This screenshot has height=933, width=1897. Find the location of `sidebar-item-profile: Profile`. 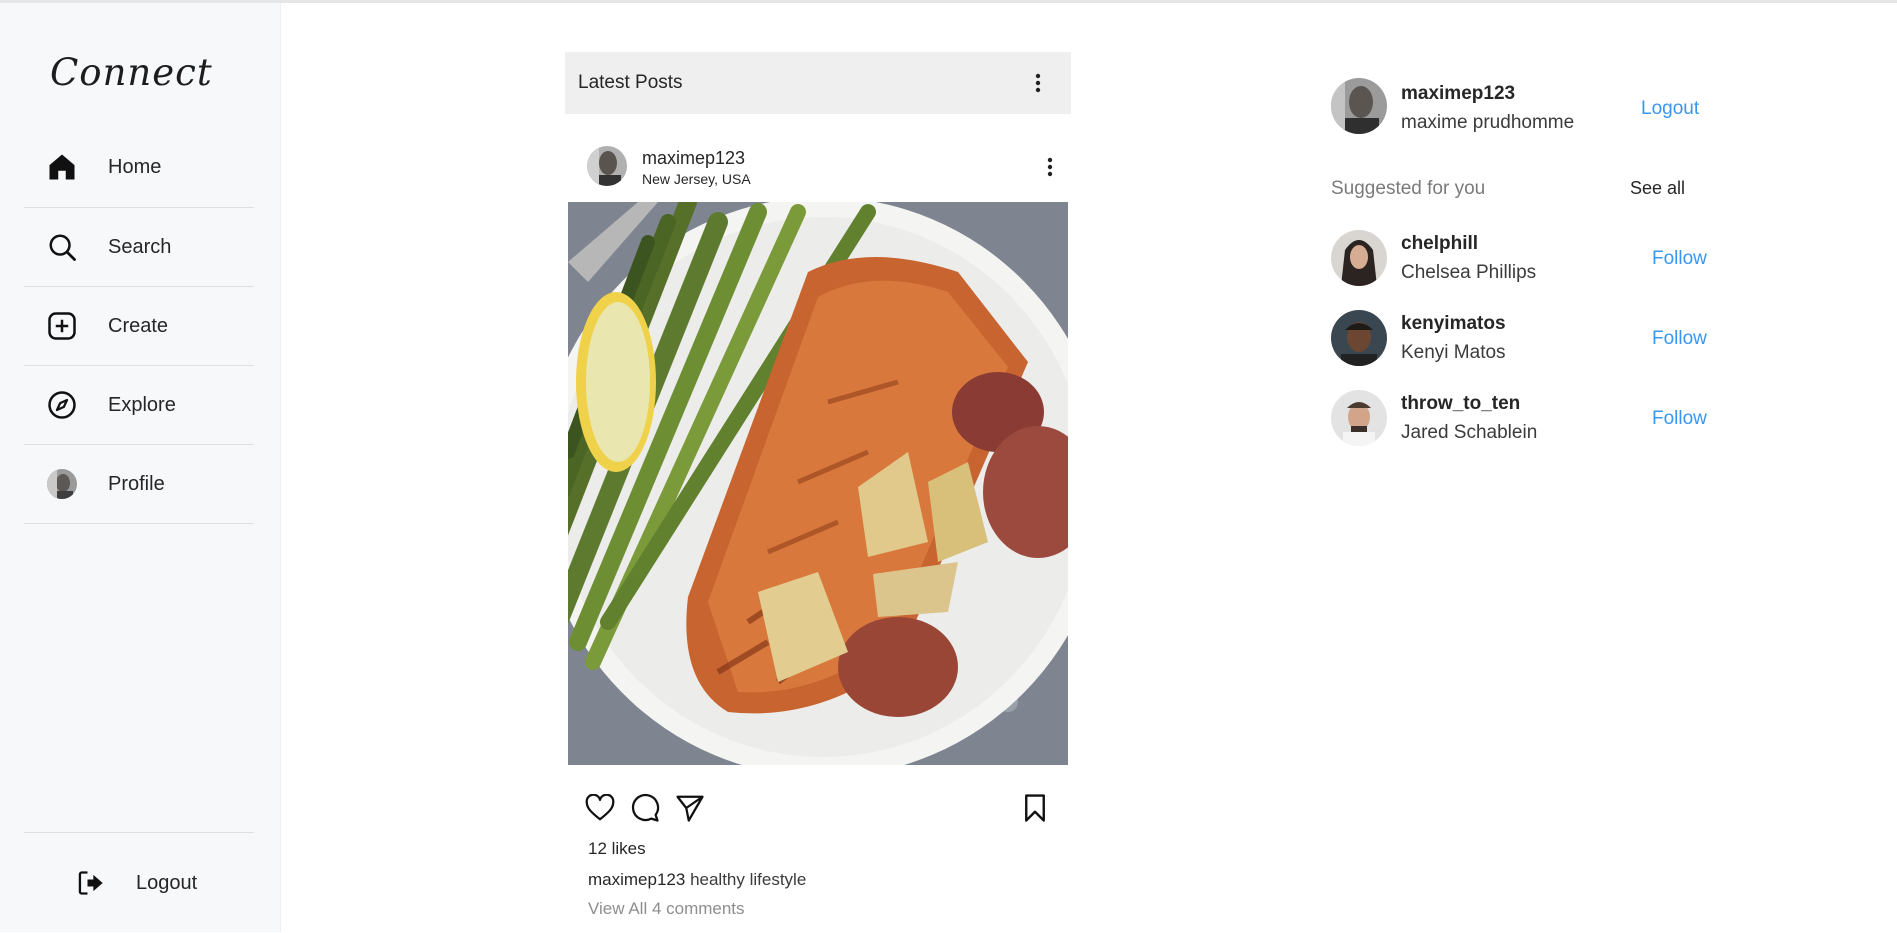

sidebar-item-profile: Profile is located at coordinates (139, 484).